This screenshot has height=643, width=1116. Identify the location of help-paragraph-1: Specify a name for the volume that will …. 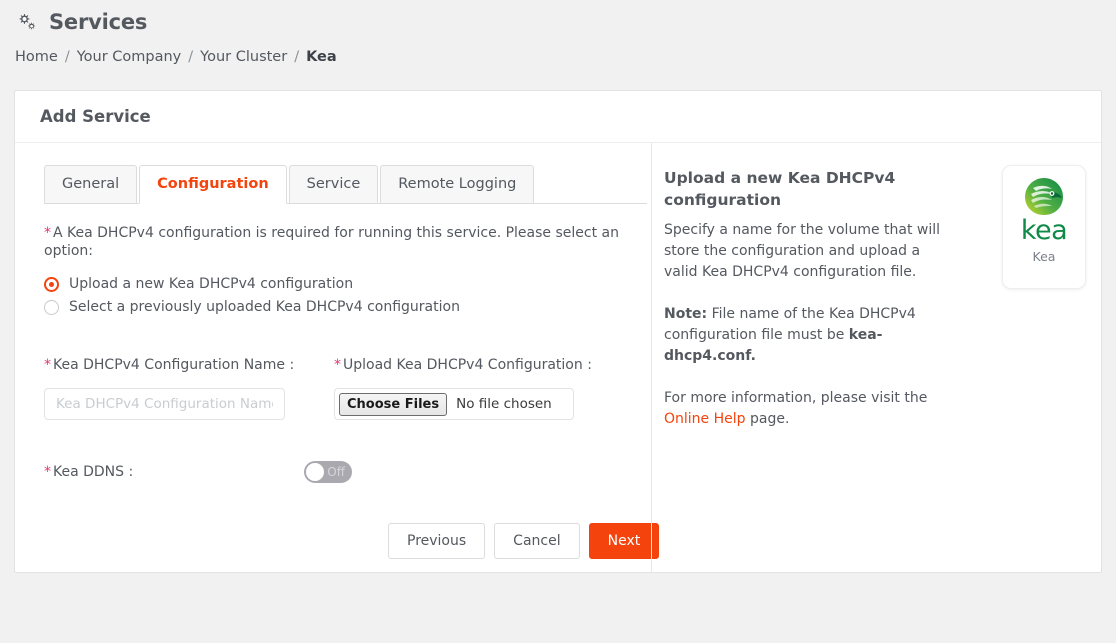
(802, 251).